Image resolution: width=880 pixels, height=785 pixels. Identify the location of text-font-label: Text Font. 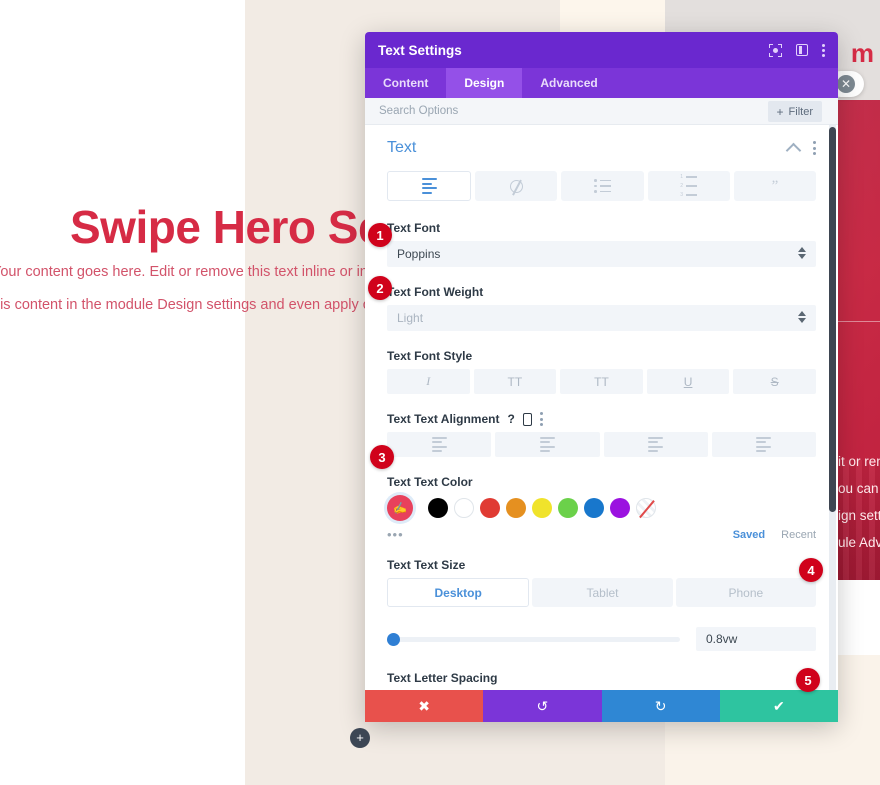
(414, 228).